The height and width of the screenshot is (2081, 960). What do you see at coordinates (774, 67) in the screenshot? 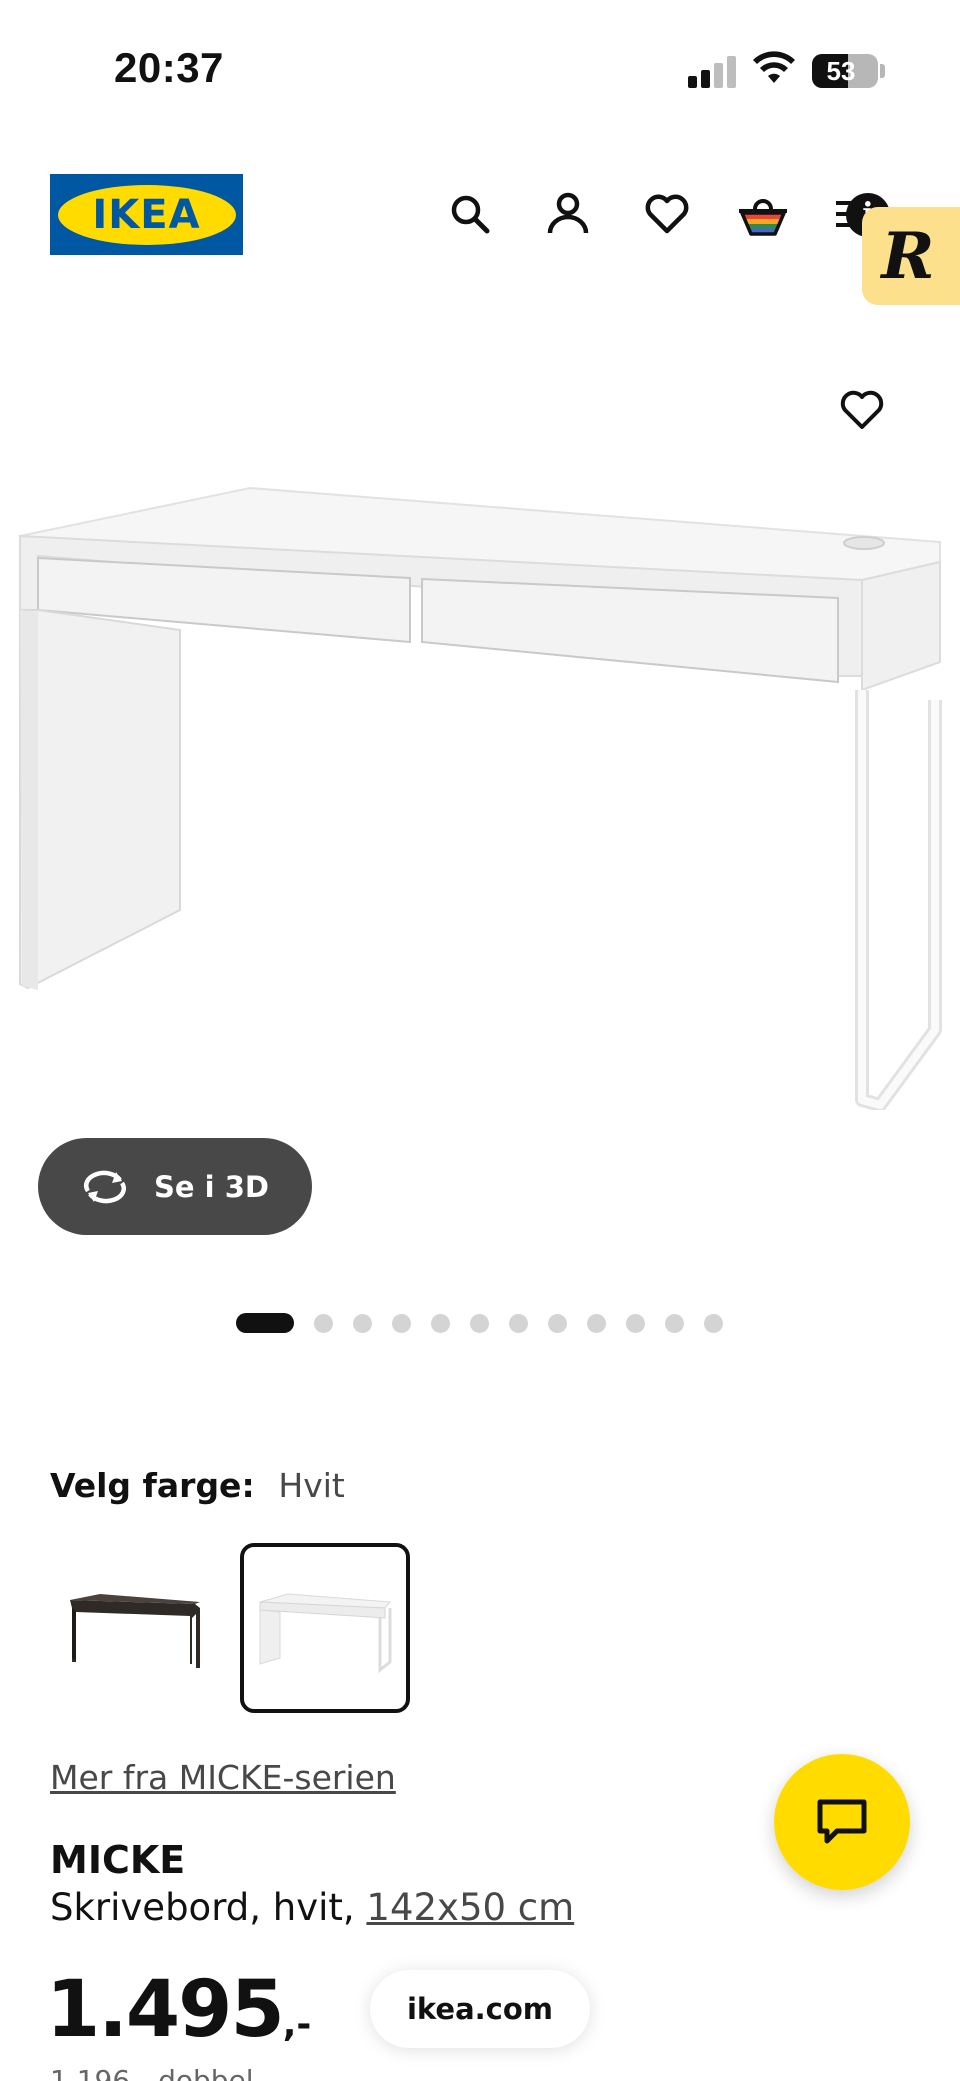
I see `wifi-icon` at bounding box center [774, 67].